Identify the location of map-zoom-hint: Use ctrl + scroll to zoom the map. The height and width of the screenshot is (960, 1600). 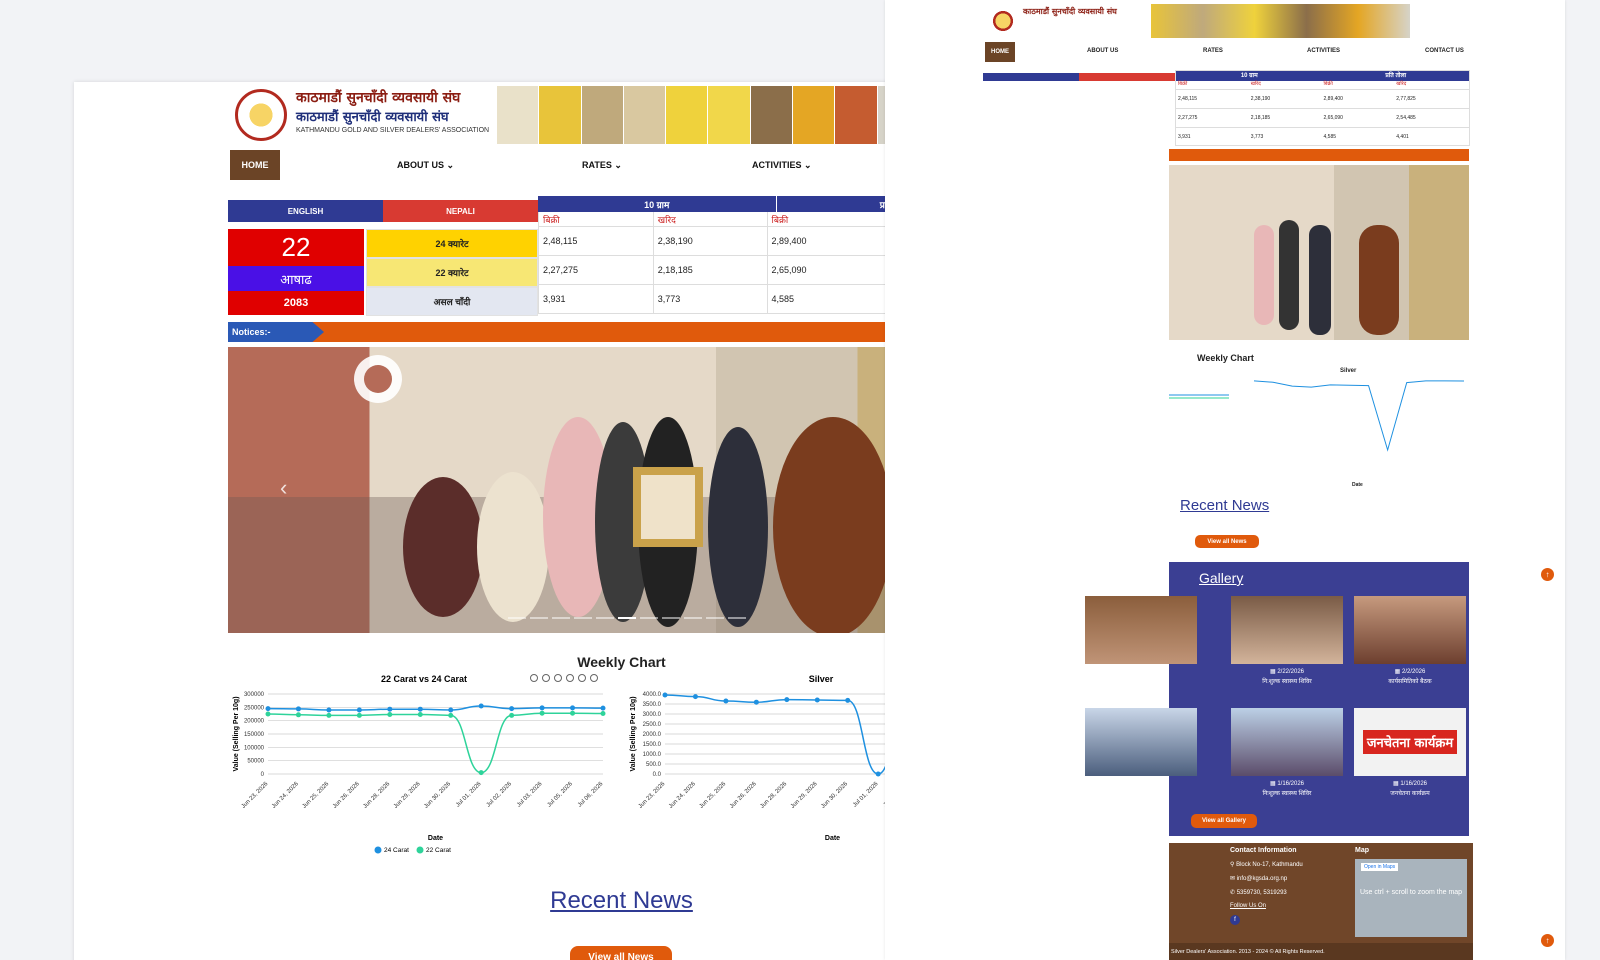
(1411, 892).